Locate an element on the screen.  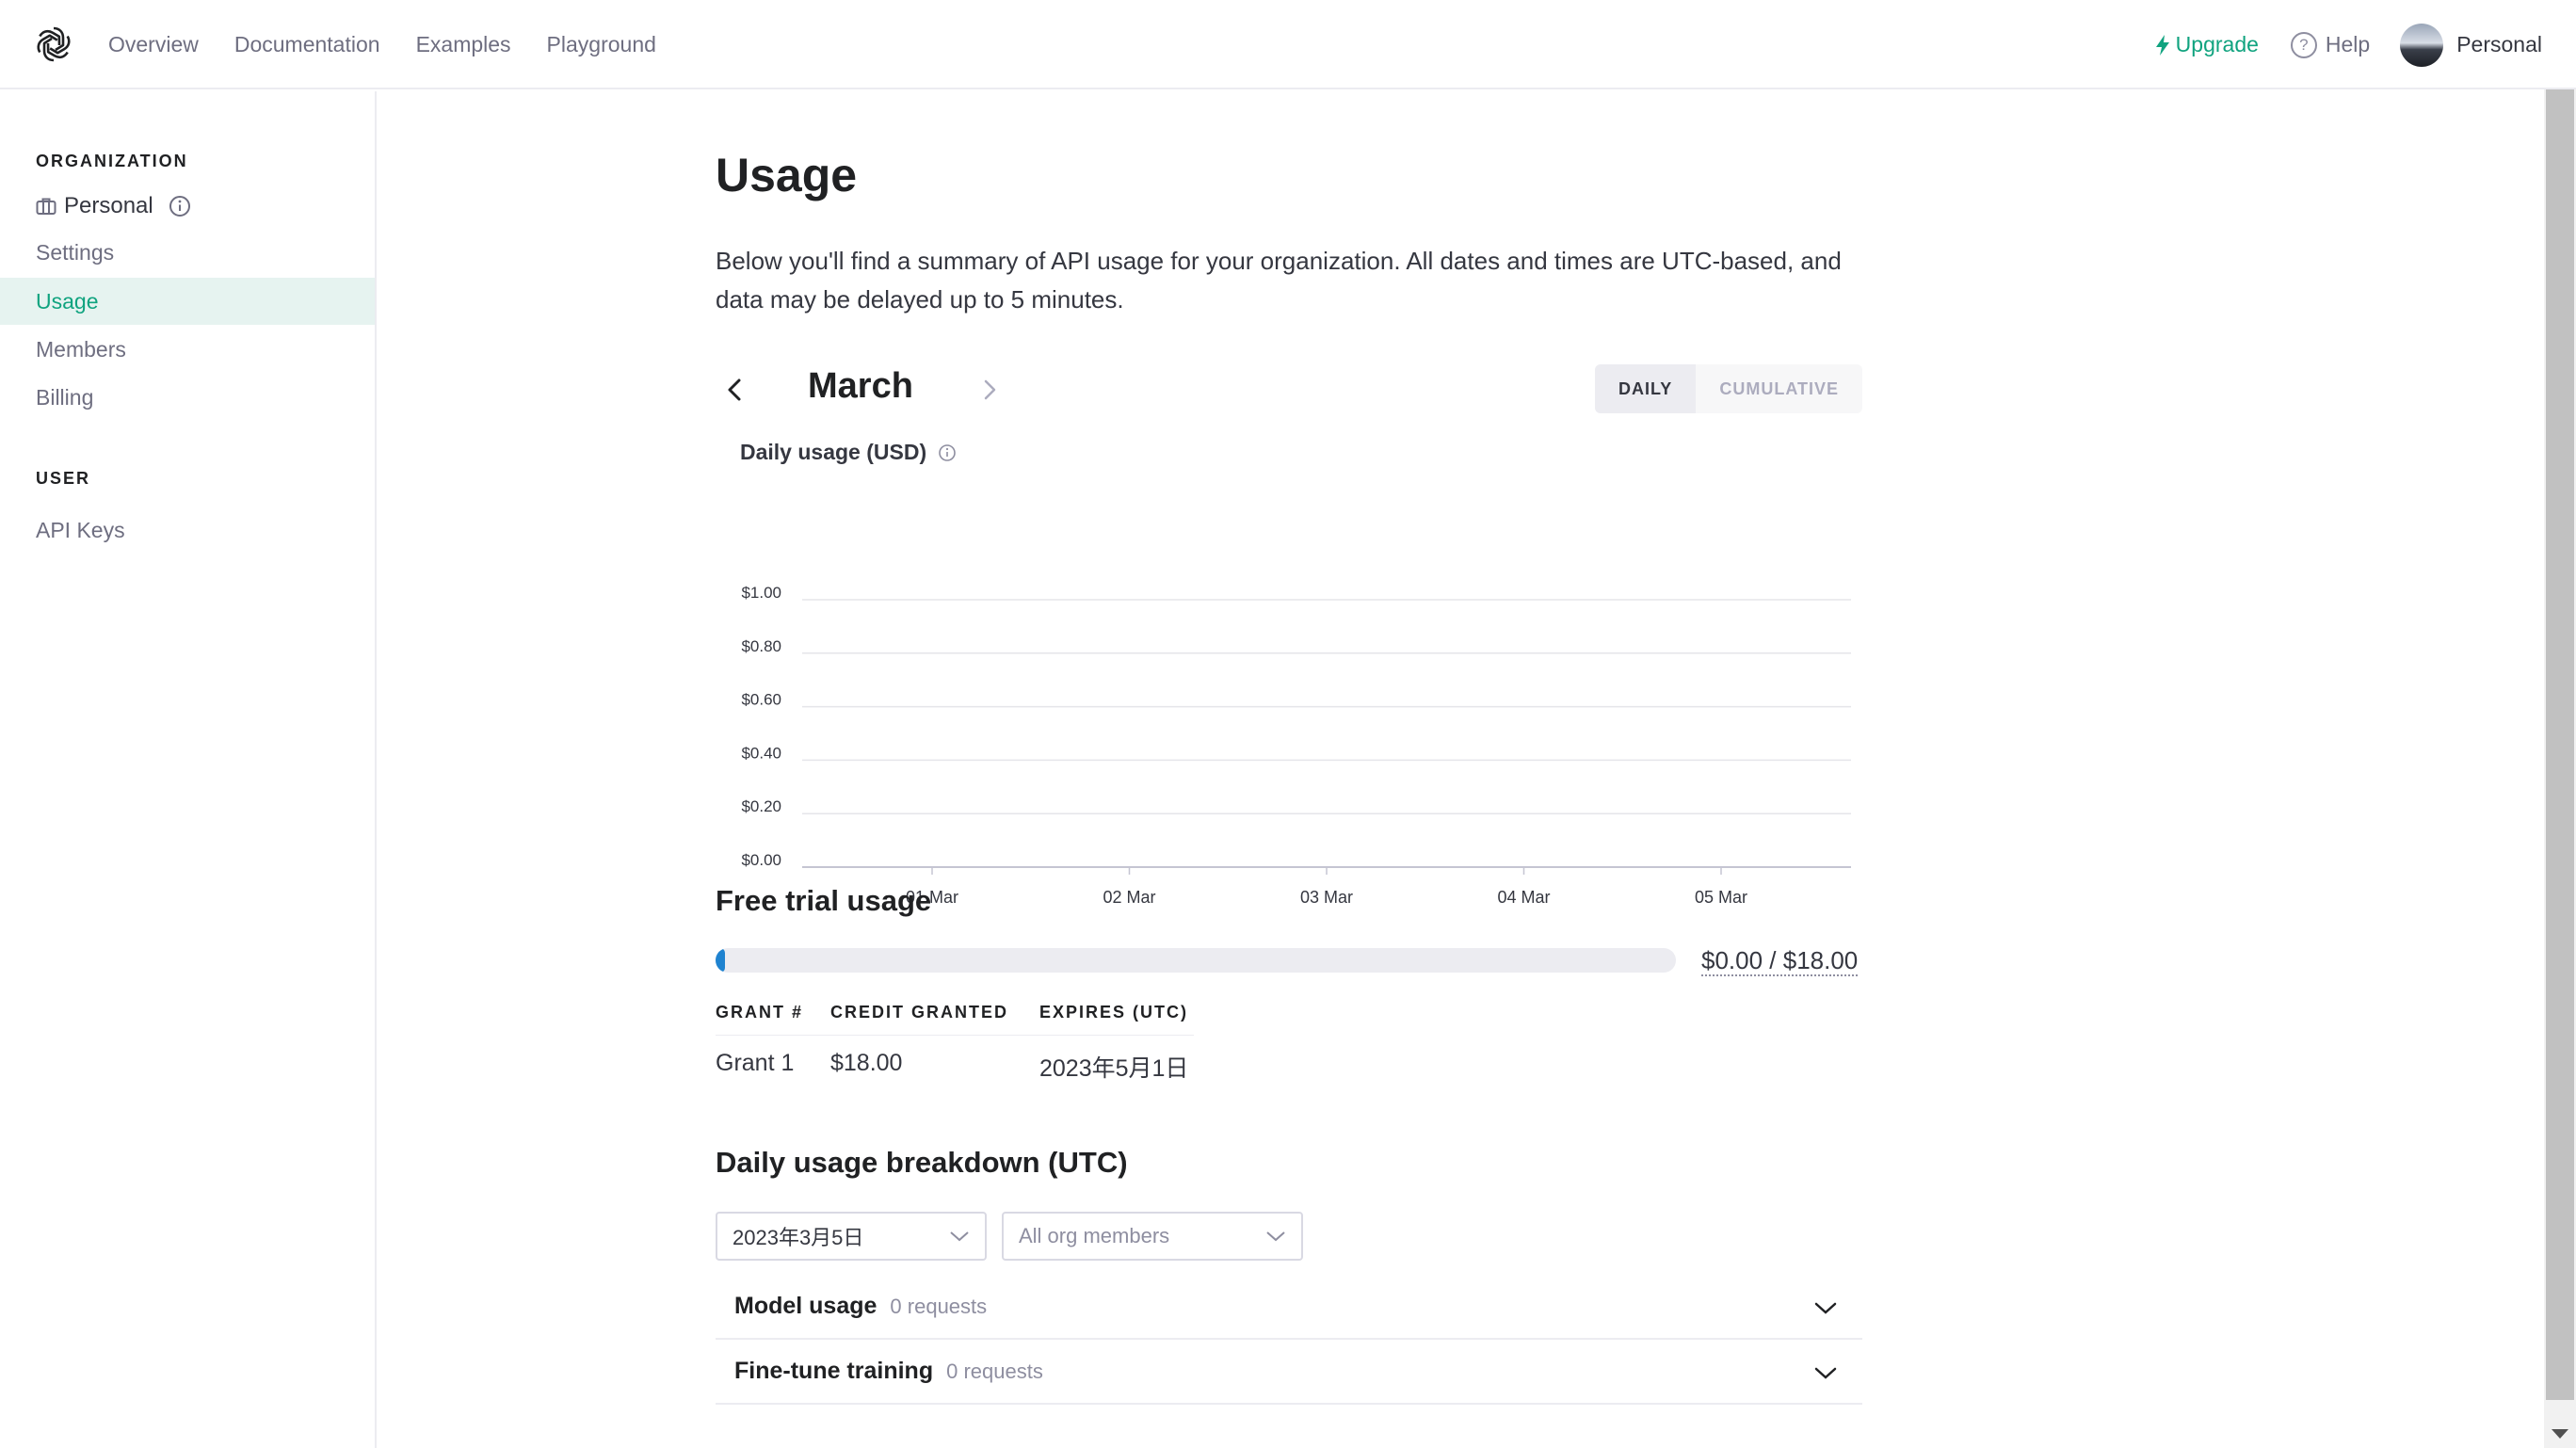
x-tick-label: 05 Mar is located at coordinates (1721, 897).